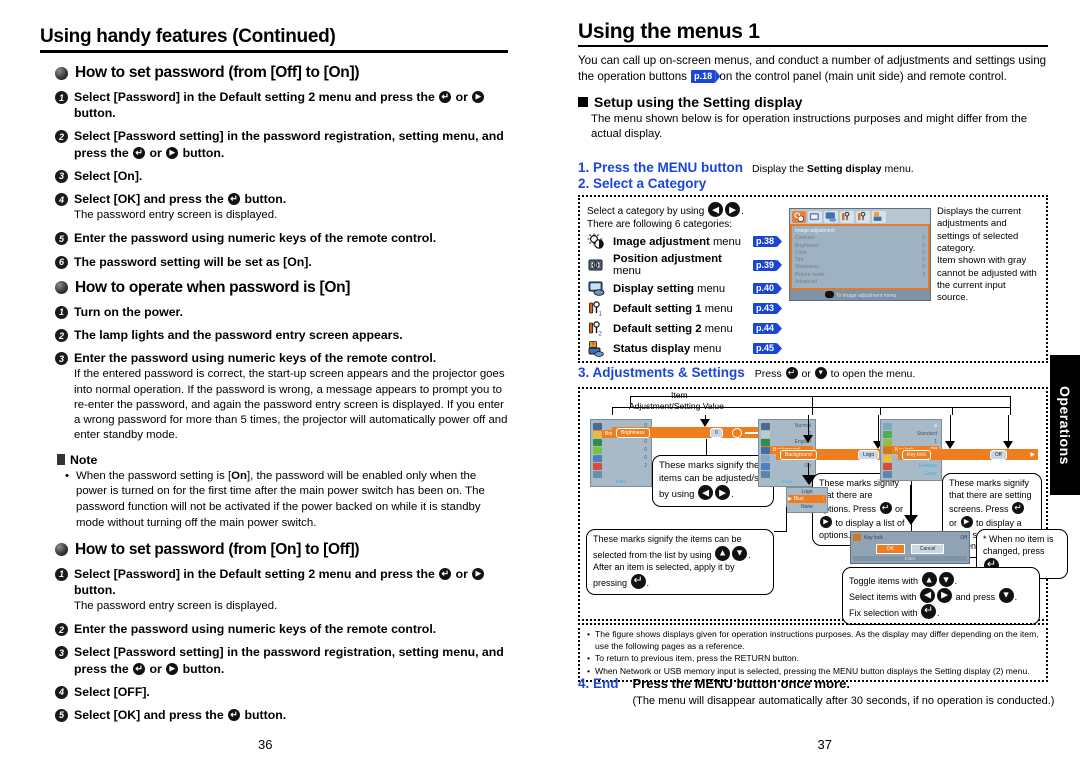 The image size is (1080, 766). I want to click on value-chip-logo: Logo, so click(869, 454).